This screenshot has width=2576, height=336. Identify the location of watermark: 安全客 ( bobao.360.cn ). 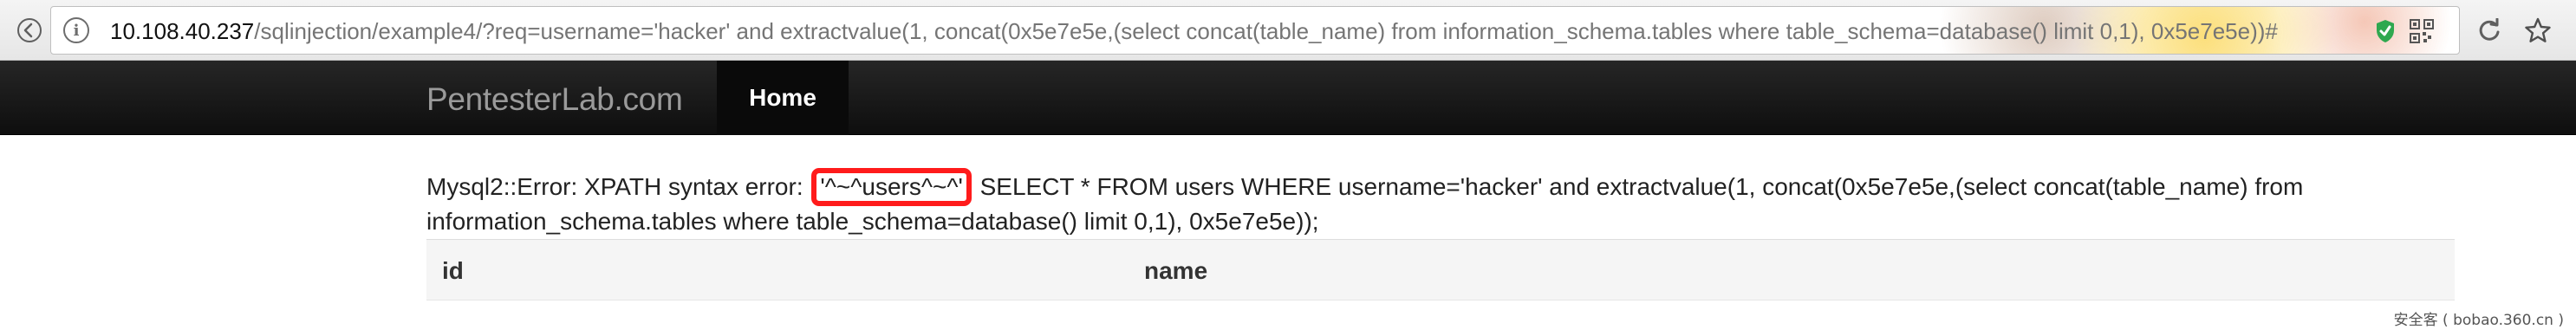
(2478, 320).